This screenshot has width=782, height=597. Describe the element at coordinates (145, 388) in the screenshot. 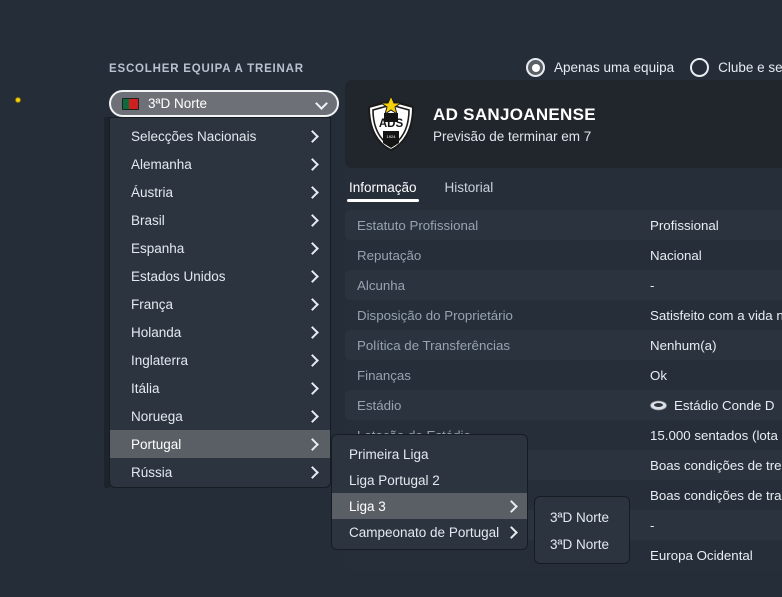

I see `menu-item-label: Itália` at that location.